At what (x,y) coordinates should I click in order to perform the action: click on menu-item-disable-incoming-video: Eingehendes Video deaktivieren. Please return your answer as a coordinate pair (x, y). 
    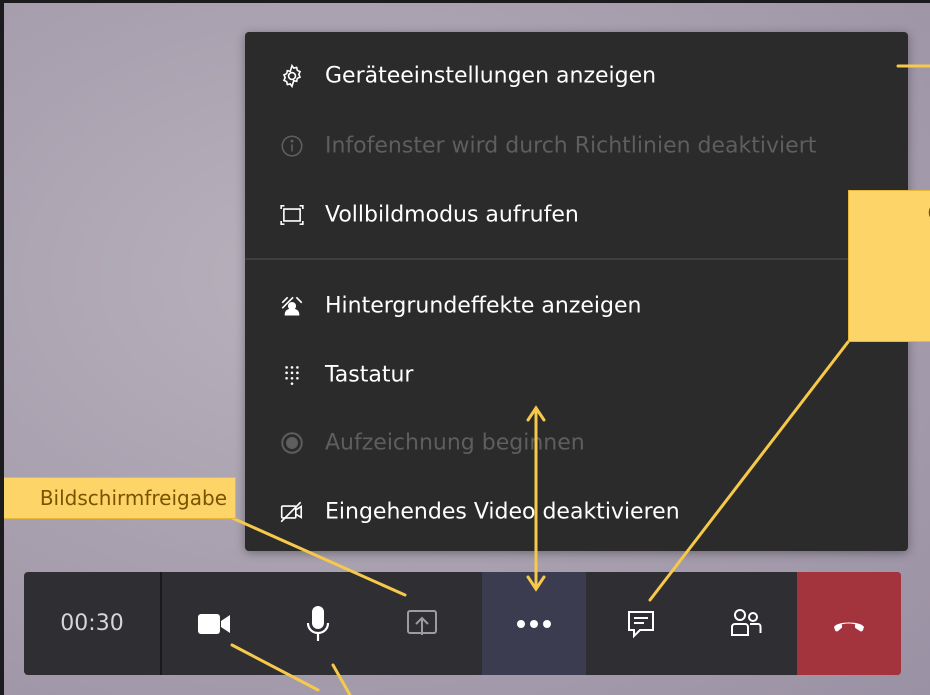
    Looking at the image, I should click on (576, 512).